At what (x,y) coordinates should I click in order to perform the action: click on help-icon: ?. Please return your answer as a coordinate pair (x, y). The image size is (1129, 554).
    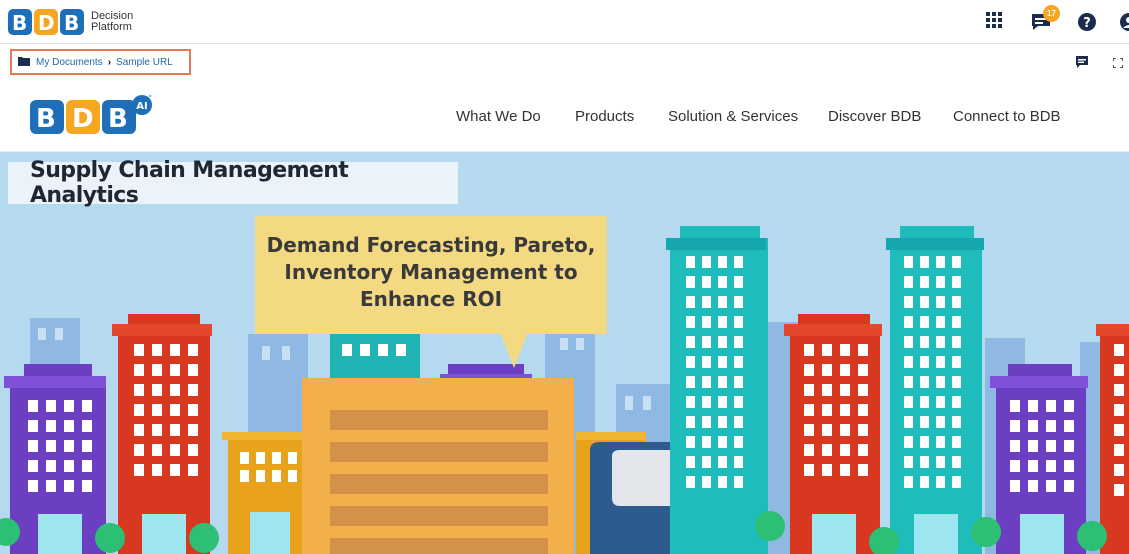
    Looking at the image, I should click on (1087, 24).